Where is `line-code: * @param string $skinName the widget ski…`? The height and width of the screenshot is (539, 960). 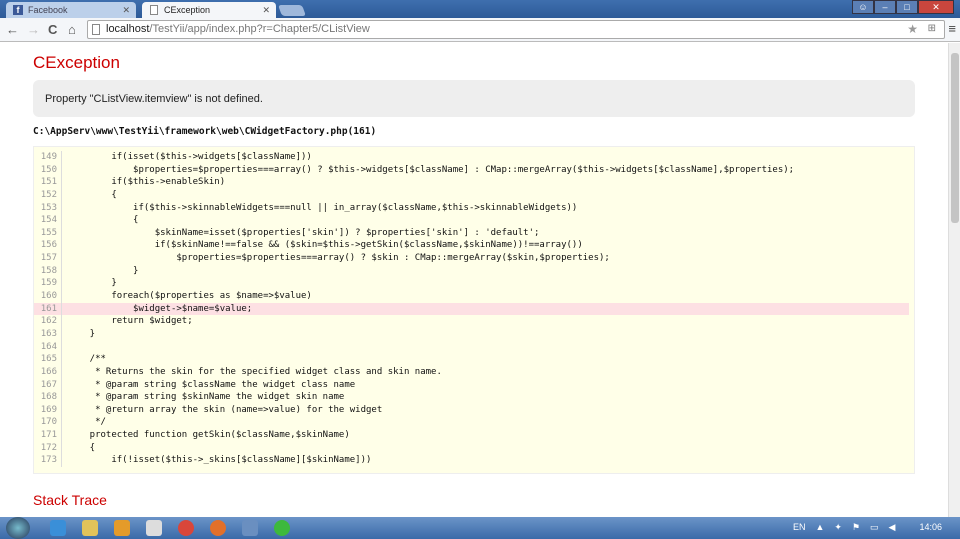 line-code: * @param string $skinName the widget ski… is located at coordinates (206, 397).